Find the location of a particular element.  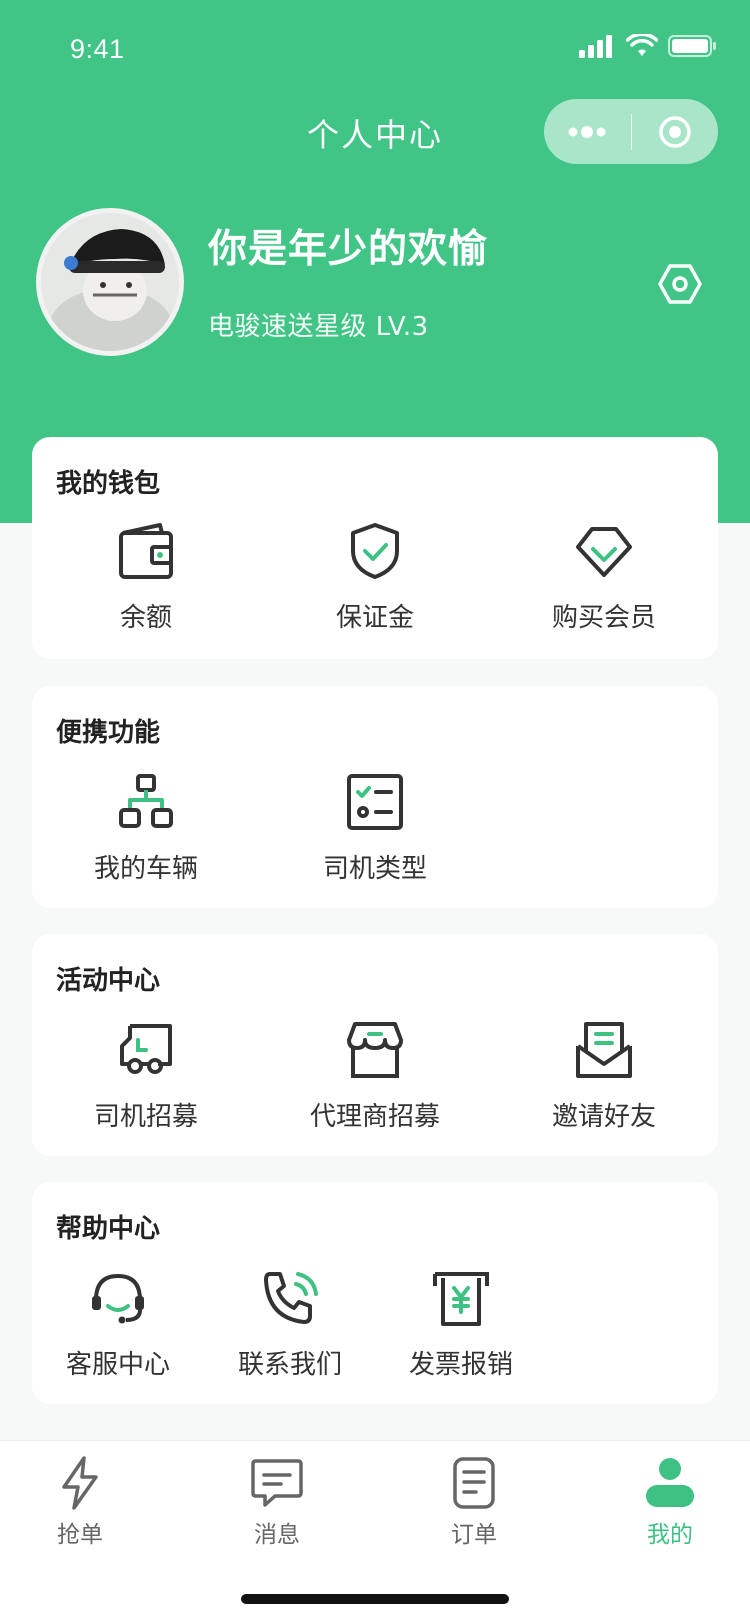

avatar is located at coordinates (110, 282).